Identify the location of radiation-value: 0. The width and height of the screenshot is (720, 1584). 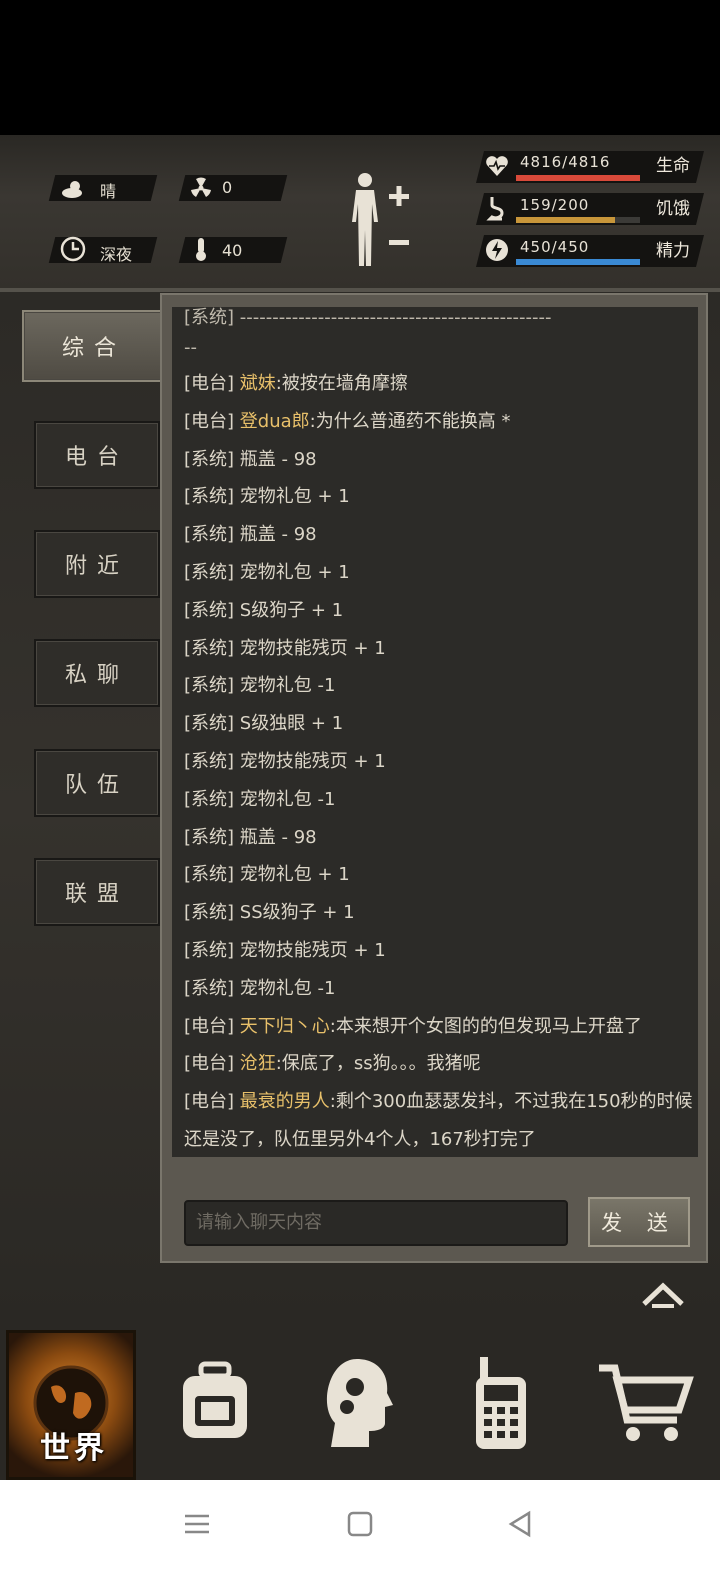
(227, 187).